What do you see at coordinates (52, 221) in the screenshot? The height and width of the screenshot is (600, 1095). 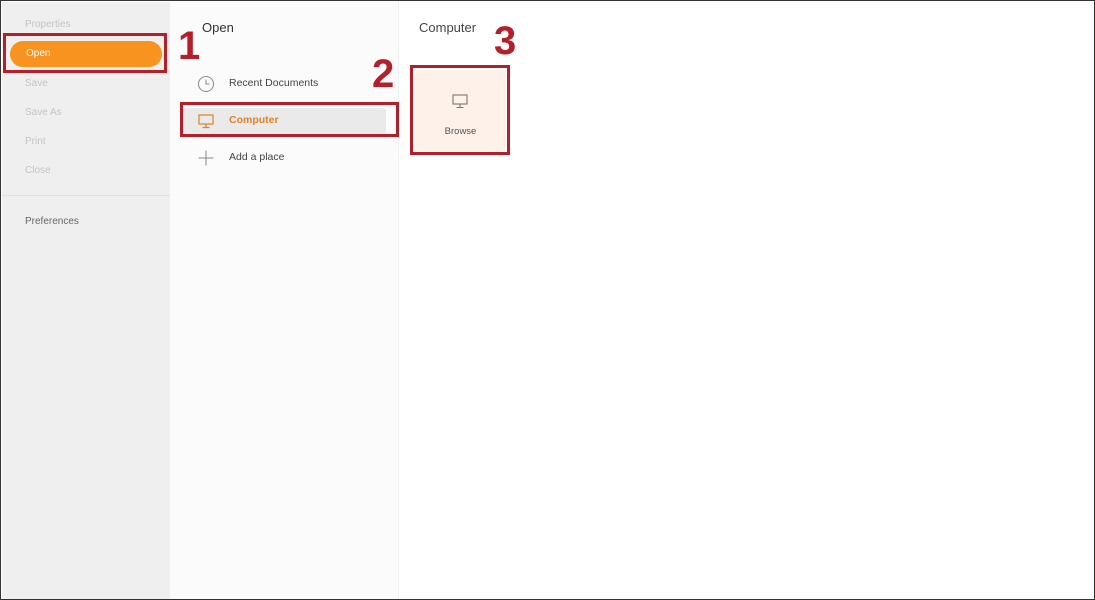 I see `sidebar-item-preferences: Preferences` at bounding box center [52, 221].